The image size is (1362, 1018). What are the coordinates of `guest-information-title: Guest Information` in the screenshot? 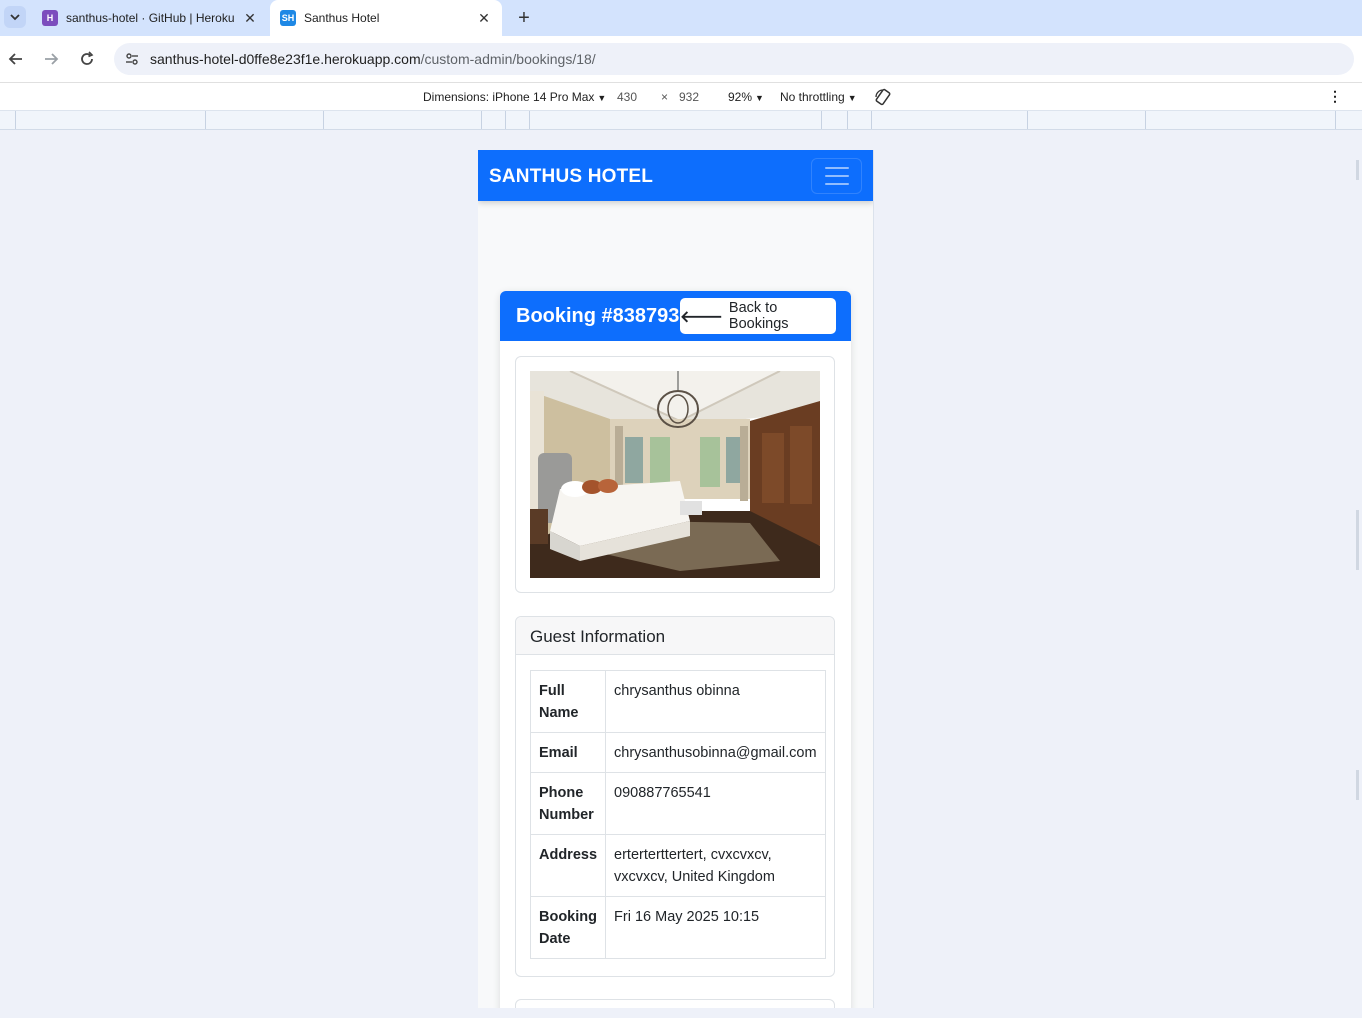 It's located at (598, 636).